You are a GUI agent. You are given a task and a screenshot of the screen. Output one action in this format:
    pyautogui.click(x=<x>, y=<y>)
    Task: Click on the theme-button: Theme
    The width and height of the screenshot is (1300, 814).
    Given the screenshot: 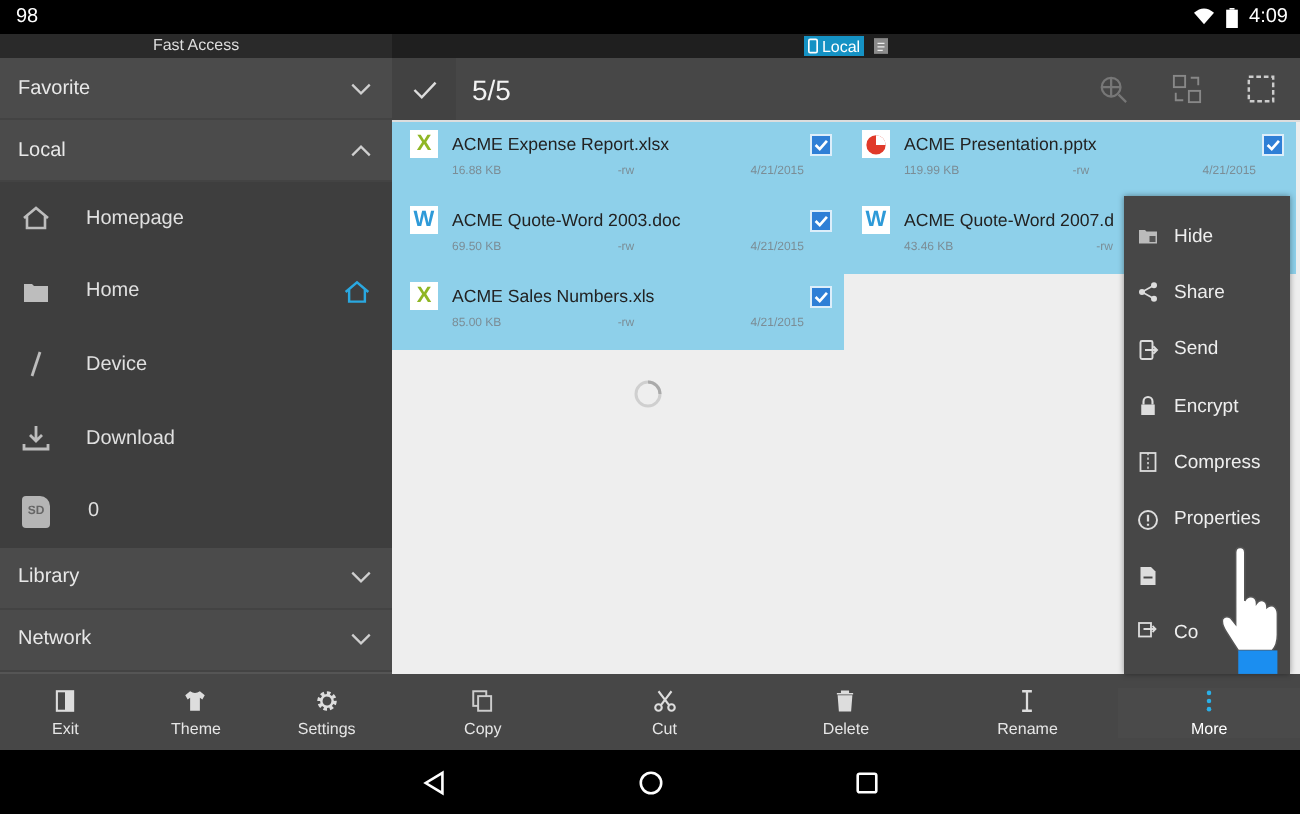 What is the action you would take?
    pyautogui.click(x=196, y=712)
    